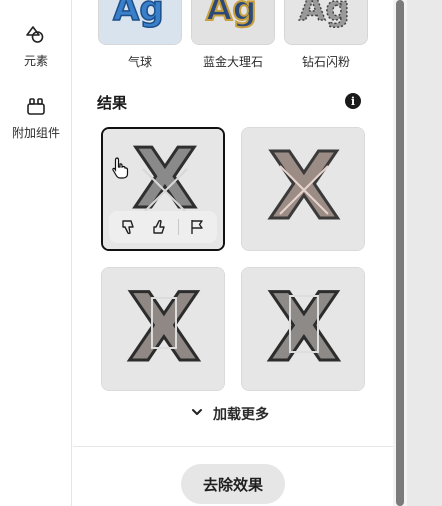 The image size is (442, 506). Describe the element at coordinates (179, 227) in the screenshot. I see `feedback-divider` at that location.